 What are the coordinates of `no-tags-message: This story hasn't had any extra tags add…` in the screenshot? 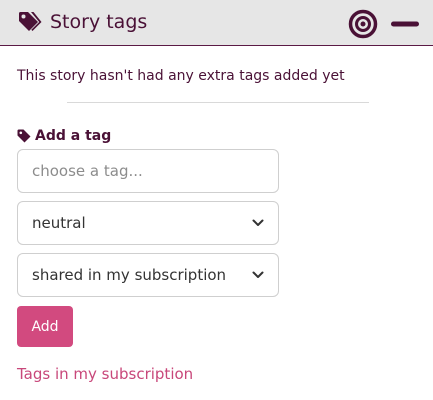 It's located at (181, 76).